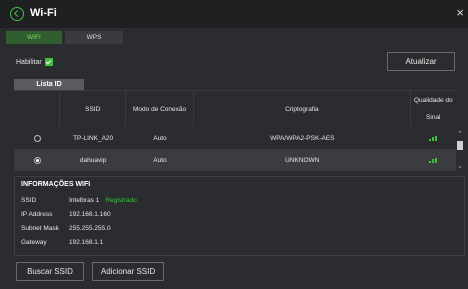 Image resolution: width=468 pixels, height=289 pixels. I want to click on info-ssid-value: Intelbras 1, so click(84, 200).